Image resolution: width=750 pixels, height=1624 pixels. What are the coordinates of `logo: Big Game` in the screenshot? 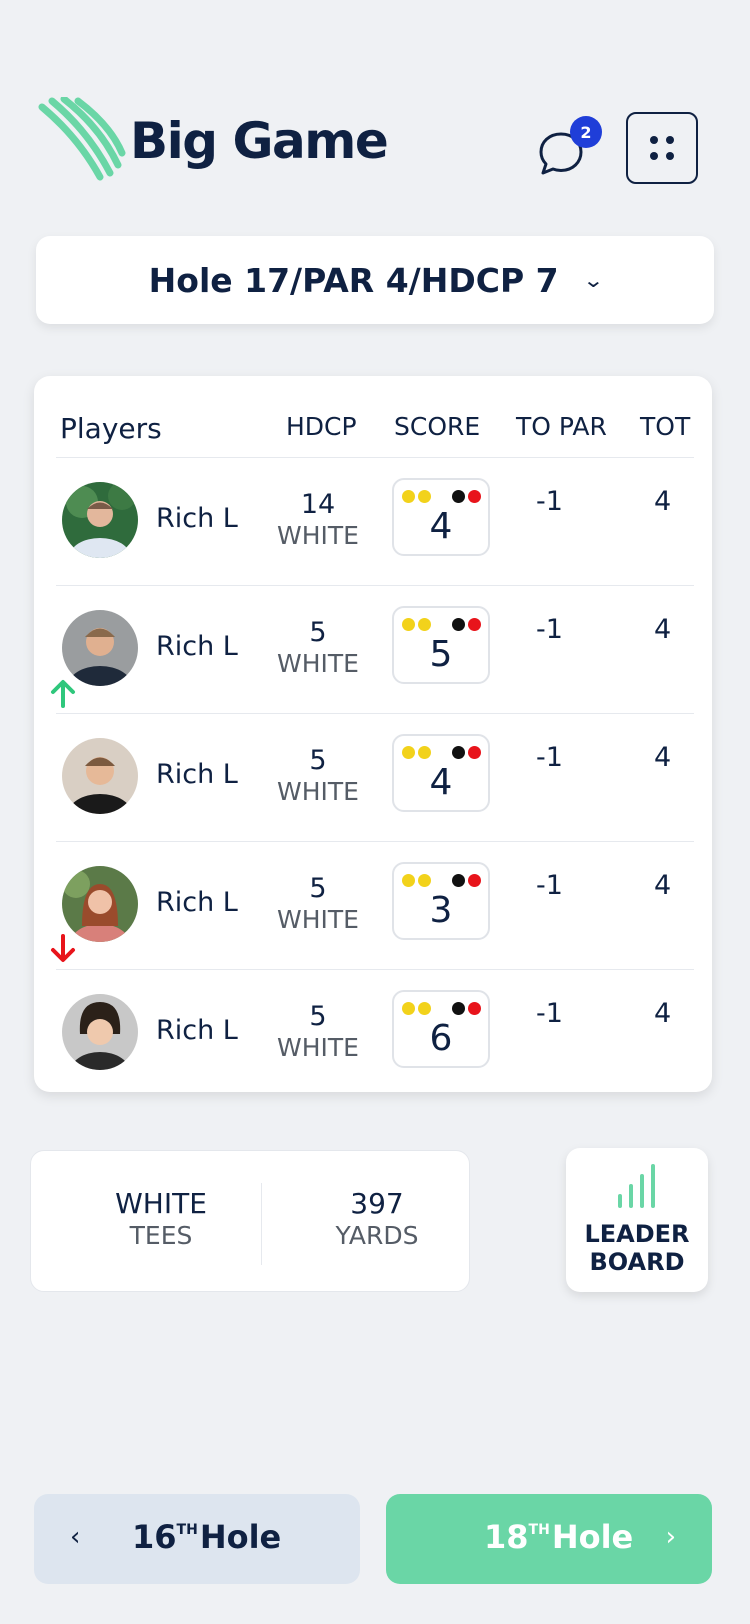 It's located at (213, 141).